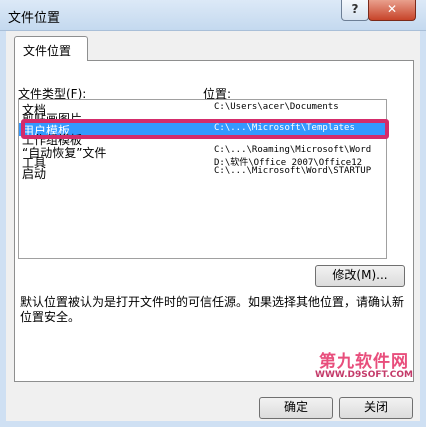 This screenshot has width=426, height=427. I want to click on watermark-title: 第九软件网, so click(364, 362).